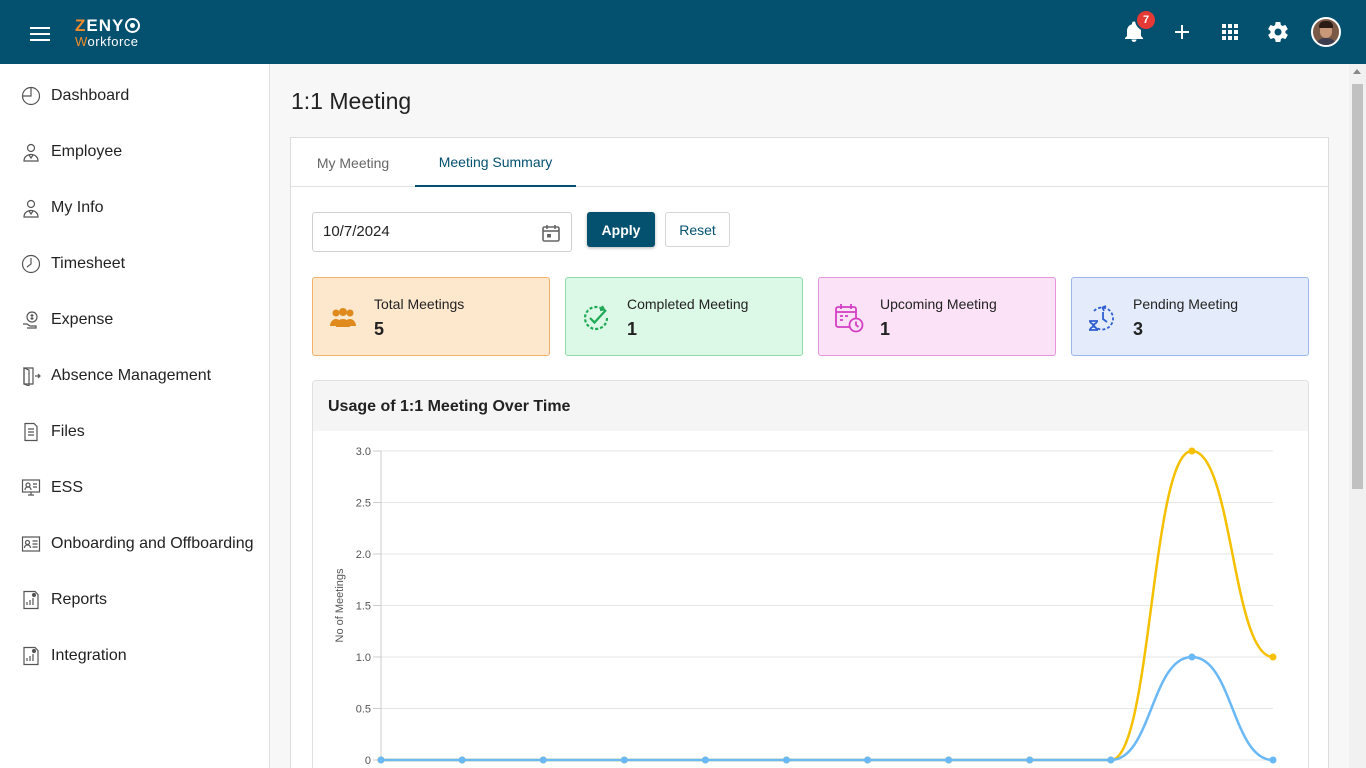 This screenshot has height=768, width=1366. What do you see at coordinates (340, 605) in the screenshot?
I see `y-axis-label: No of Meetings` at bounding box center [340, 605].